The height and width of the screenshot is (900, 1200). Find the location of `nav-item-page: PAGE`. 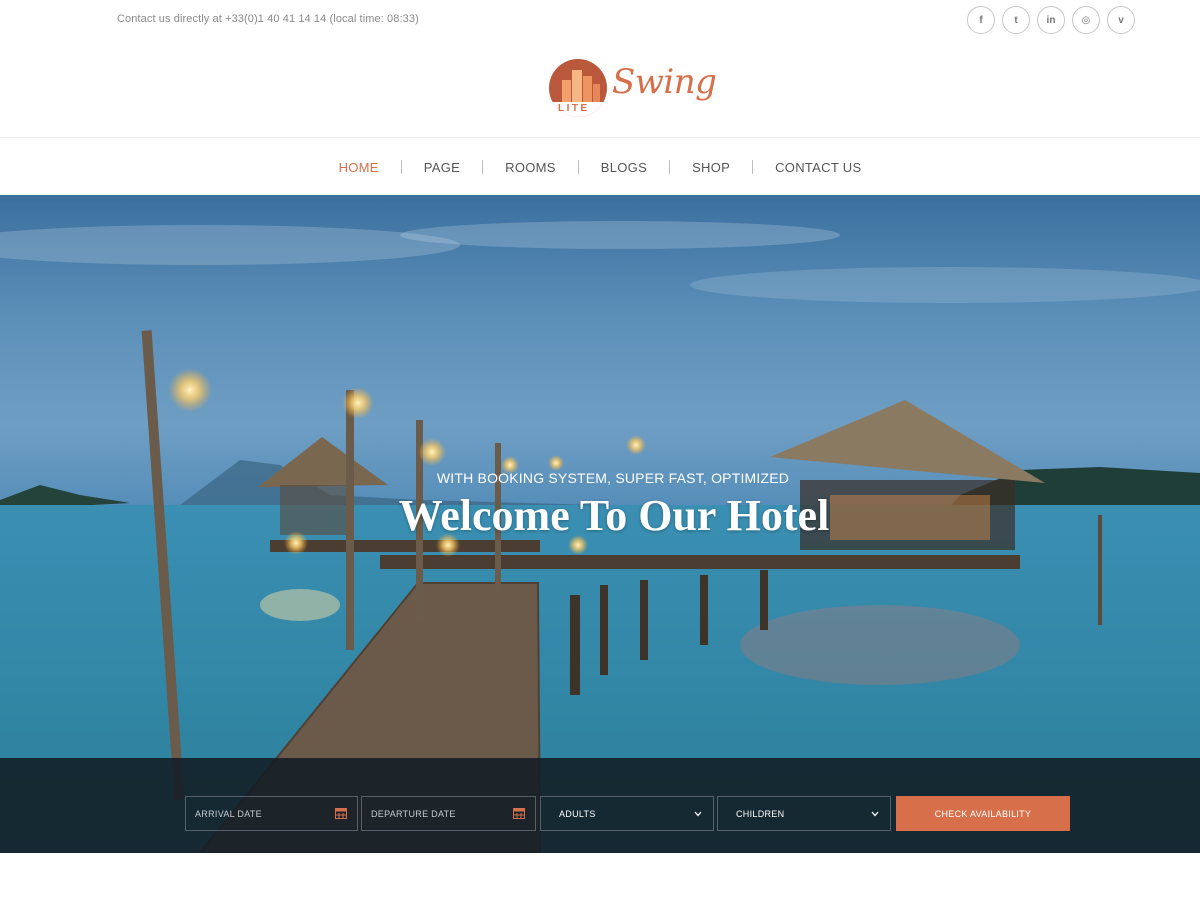

nav-item-page: PAGE is located at coordinates (442, 167).